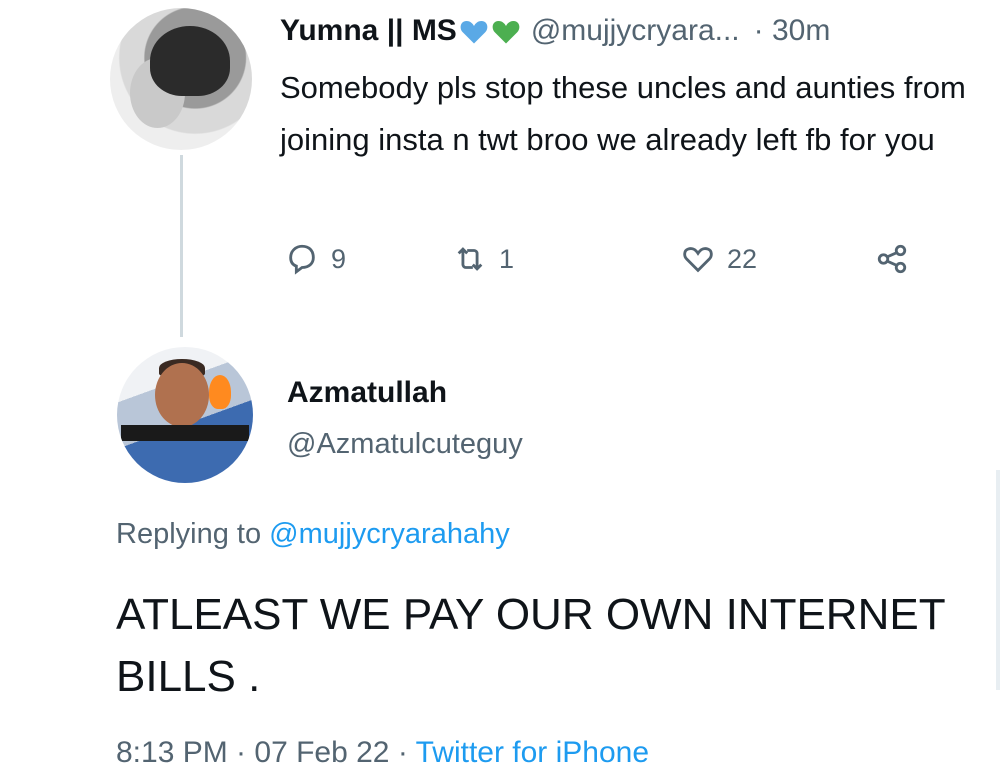 The height and width of the screenshot is (774, 1000). What do you see at coordinates (998, 580) in the screenshot?
I see `edge-strip` at bounding box center [998, 580].